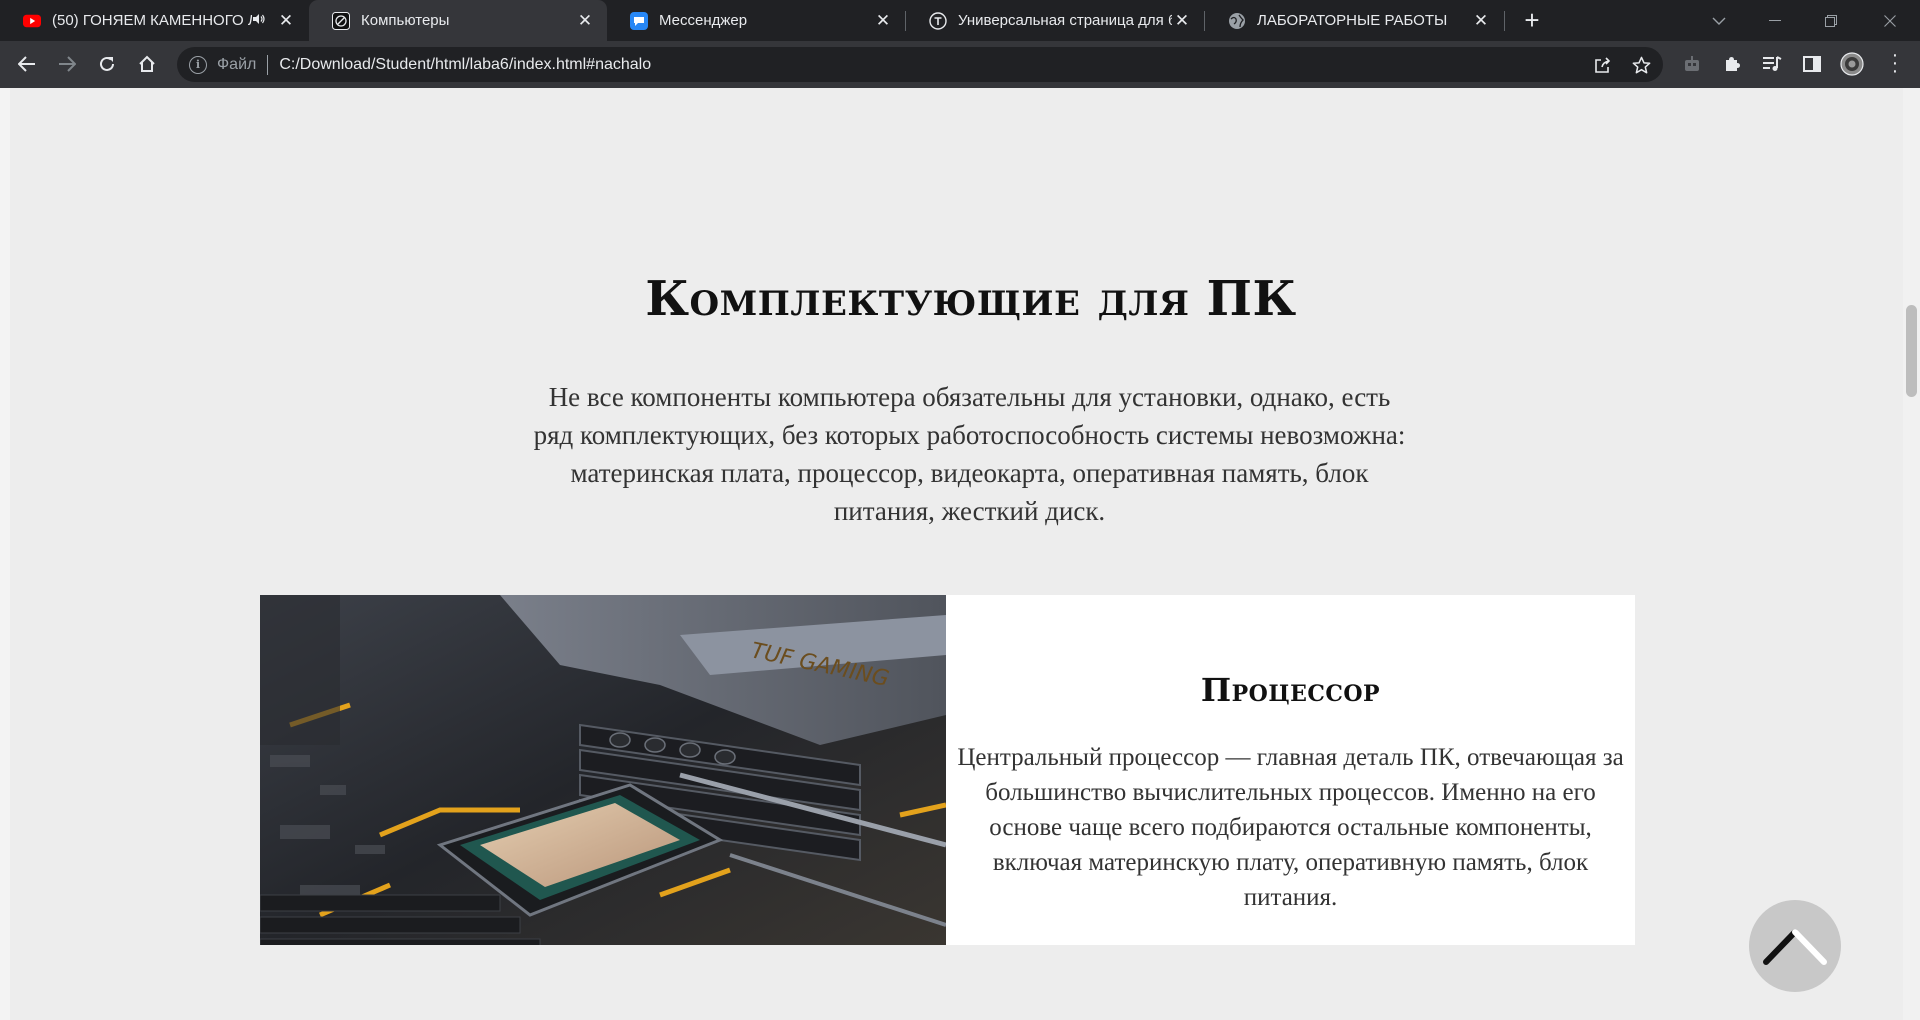 This screenshot has width=1920, height=1020. Describe the element at coordinates (1732, 64) in the screenshot. I see `extensions-puzzle-icon` at that location.